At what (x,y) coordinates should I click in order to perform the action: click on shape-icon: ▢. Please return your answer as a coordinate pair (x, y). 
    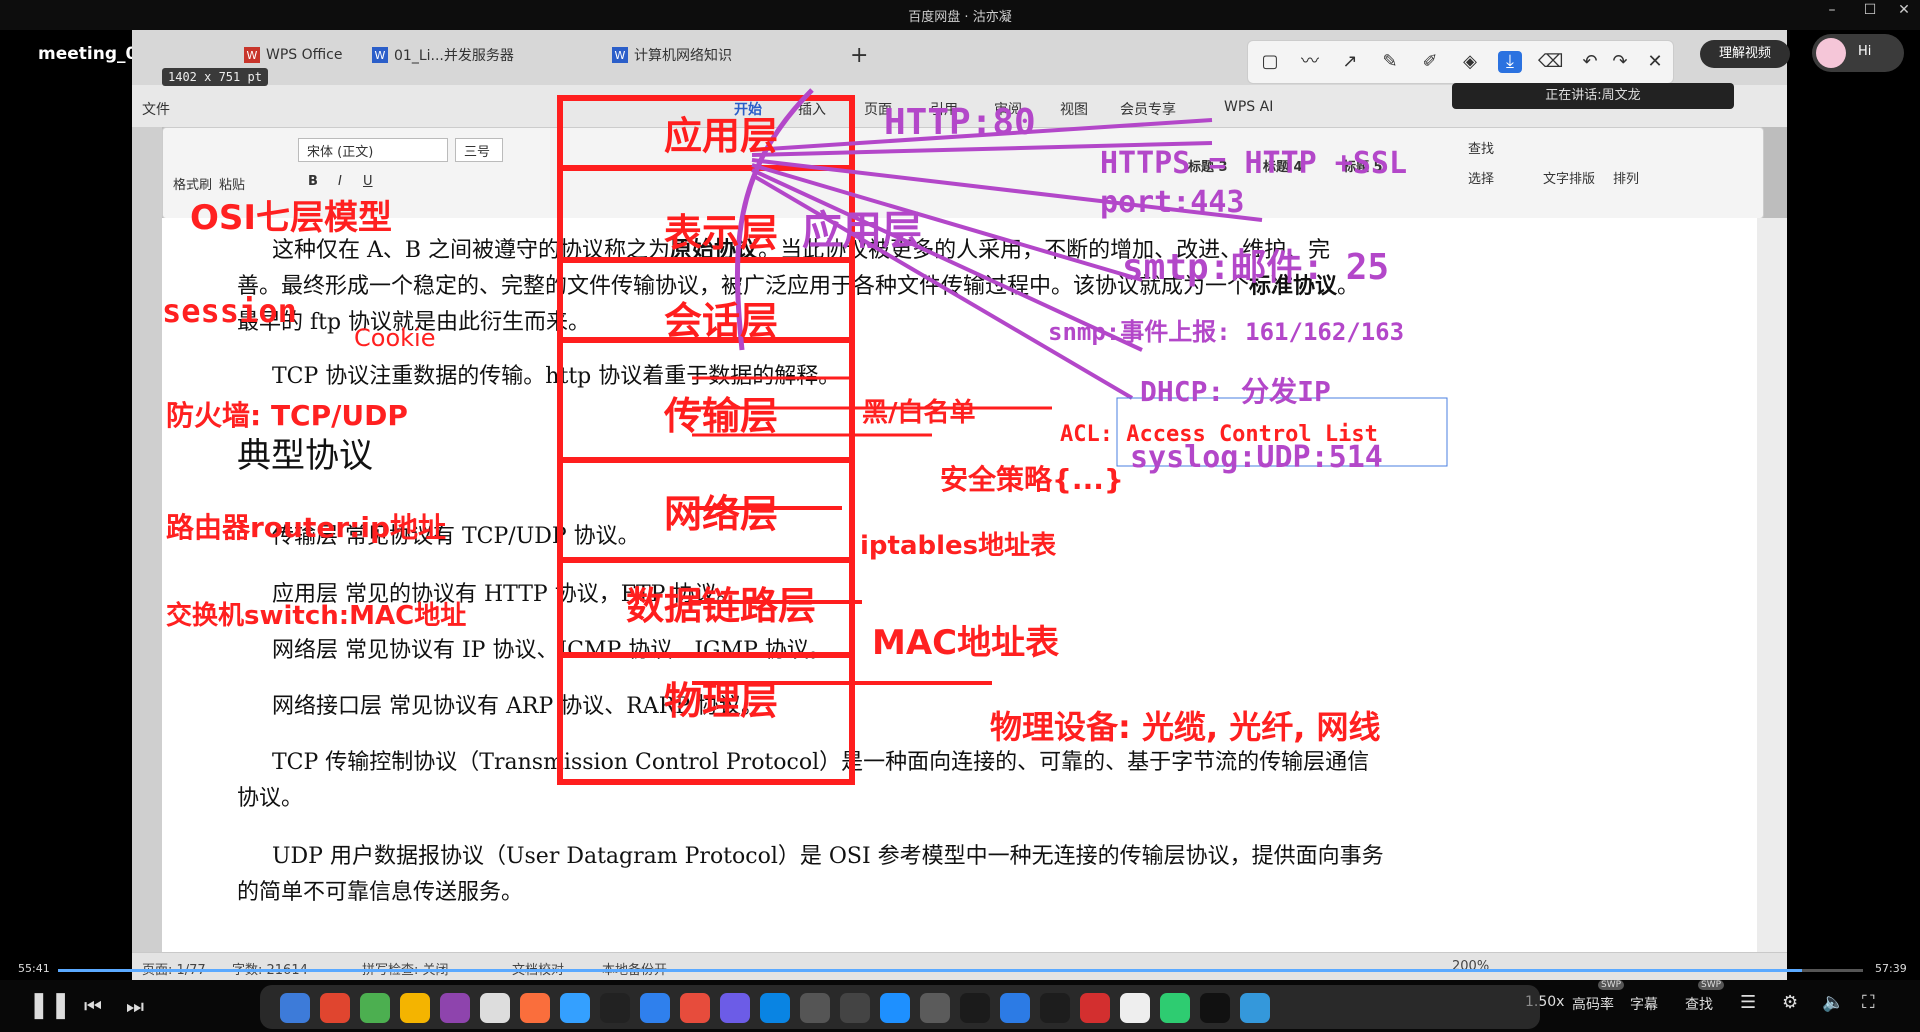
    Looking at the image, I should click on (1270, 62).